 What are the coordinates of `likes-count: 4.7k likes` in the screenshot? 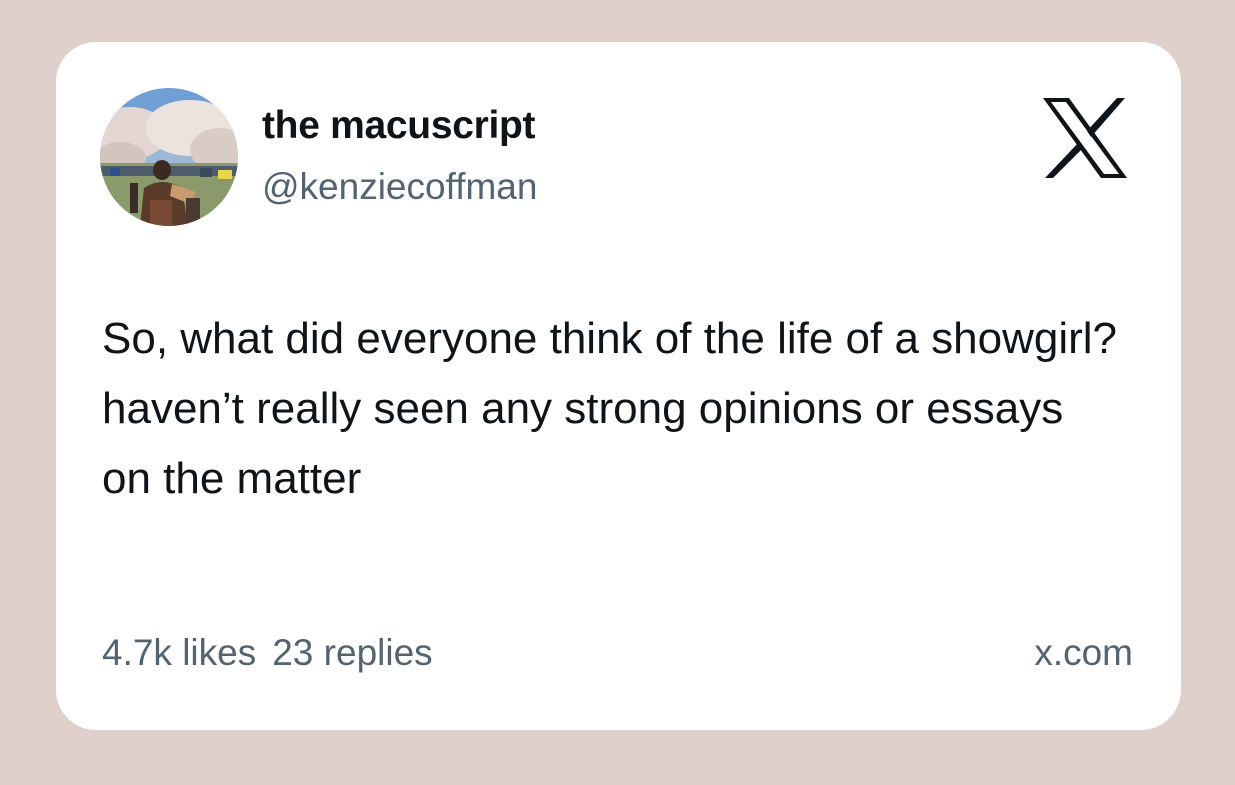 It's located at (179, 652).